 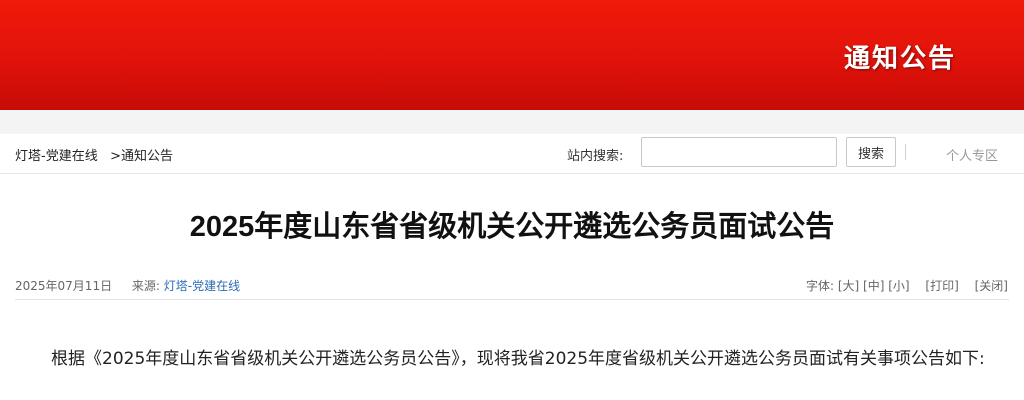 I want to click on font-large-button: [大], so click(x=848, y=286).